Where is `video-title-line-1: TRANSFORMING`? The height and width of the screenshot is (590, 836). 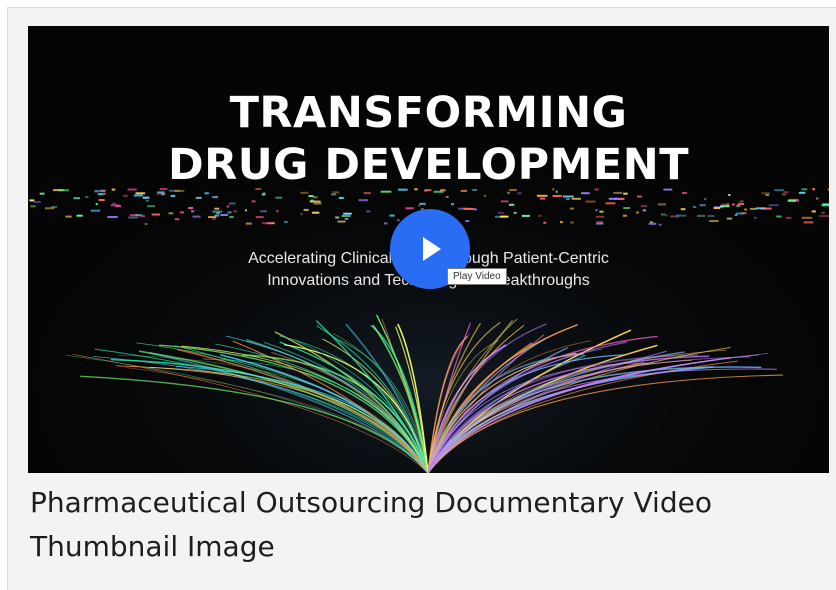
video-title-line-1: TRANSFORMING is located at coordinates (428, 113).